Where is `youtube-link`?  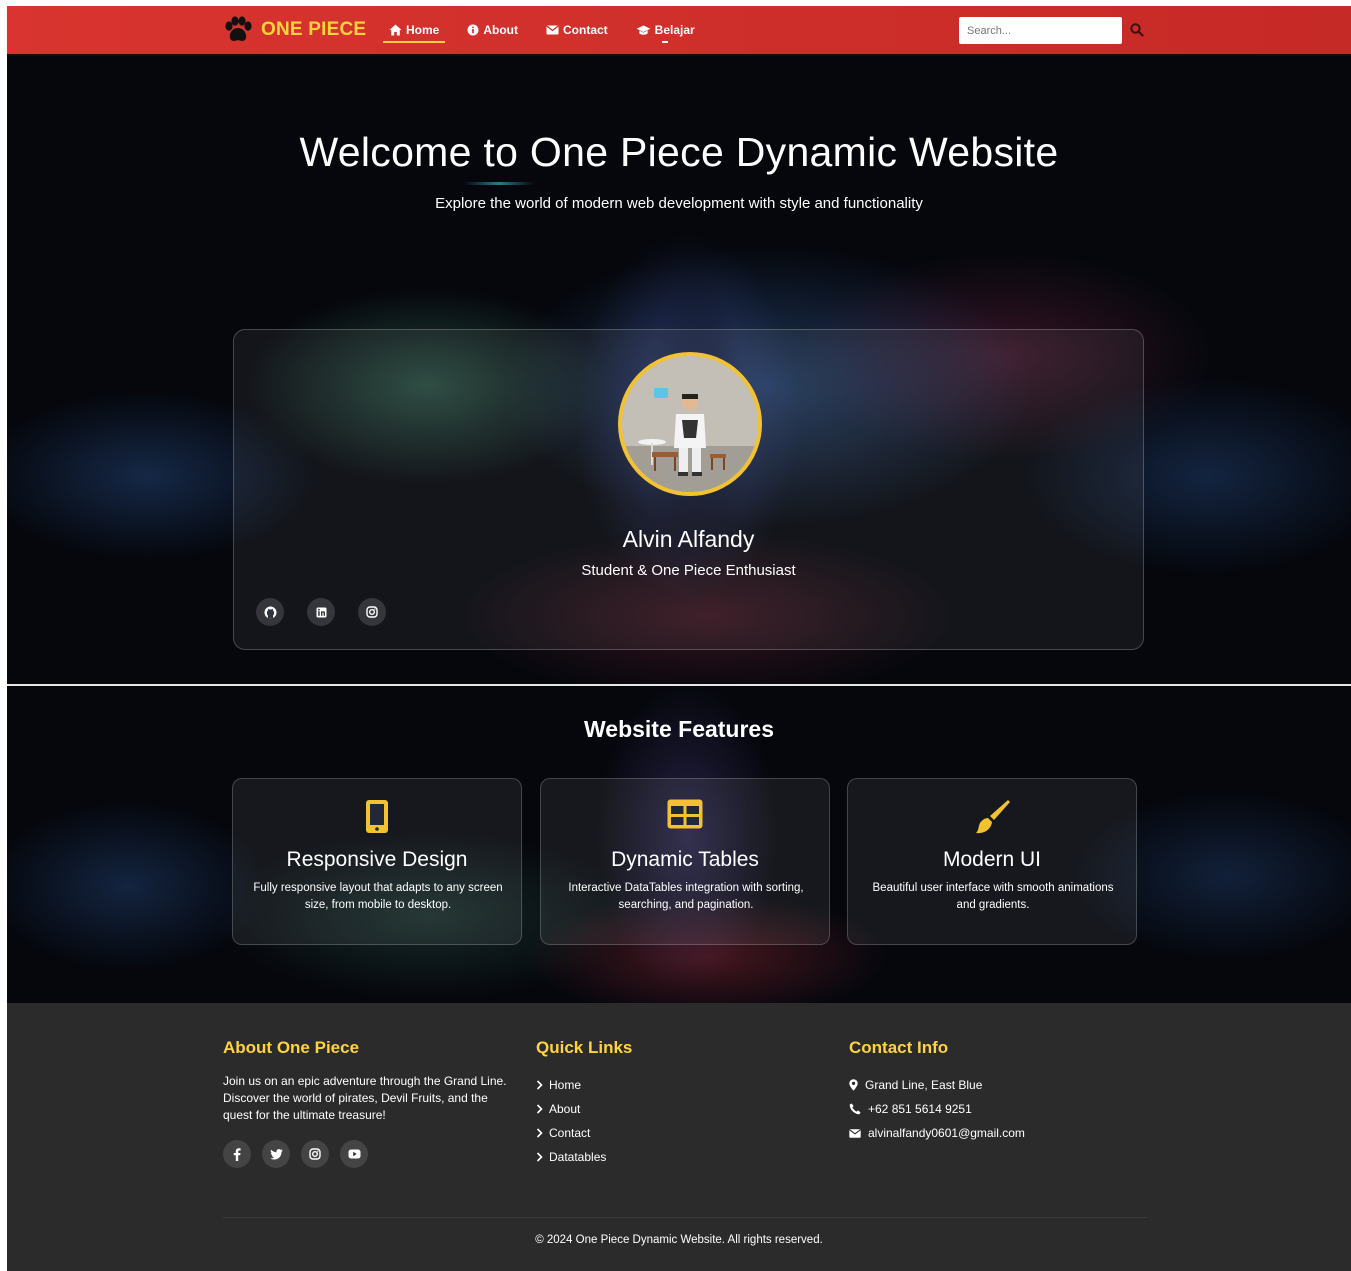
youtube-link is located at coordinates (354, 1154).